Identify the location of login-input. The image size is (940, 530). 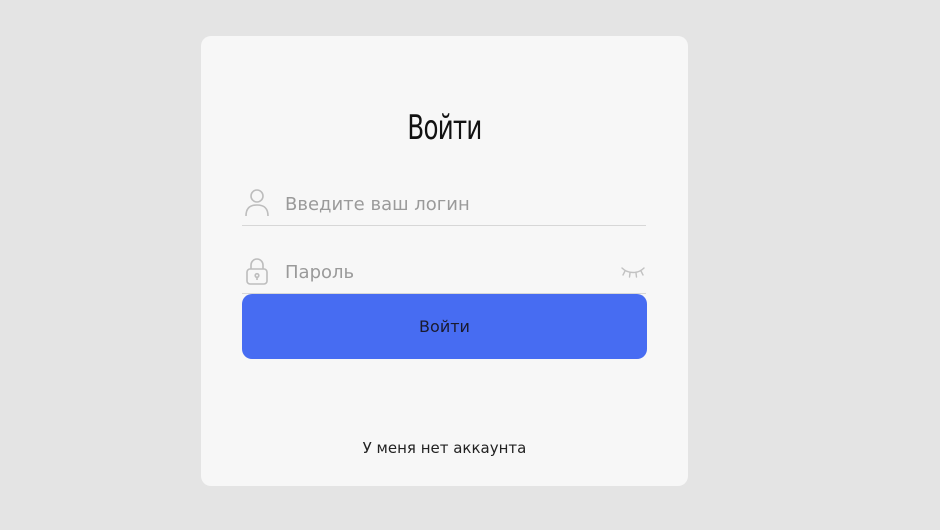
(445, 204).